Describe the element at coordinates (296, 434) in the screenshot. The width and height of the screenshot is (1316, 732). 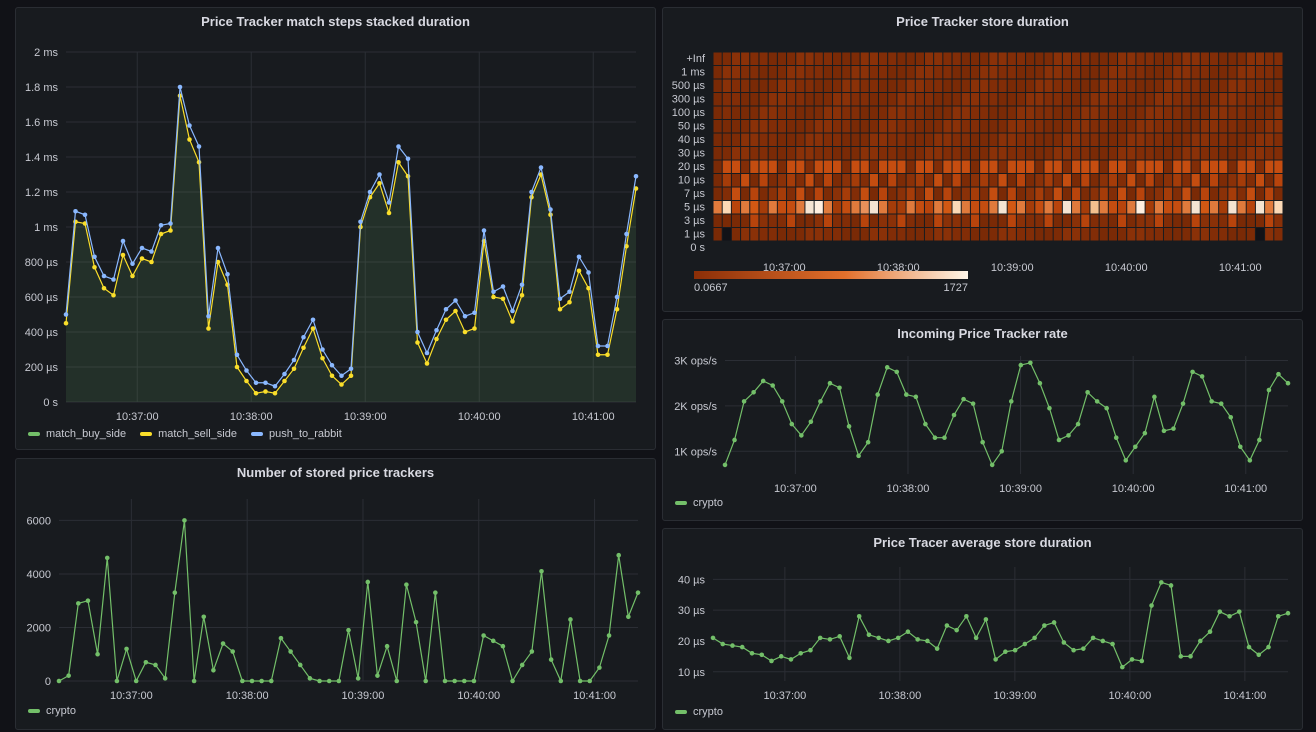
I see `legend-item-push-to-rabbit: push_to_rabbit` at that location.